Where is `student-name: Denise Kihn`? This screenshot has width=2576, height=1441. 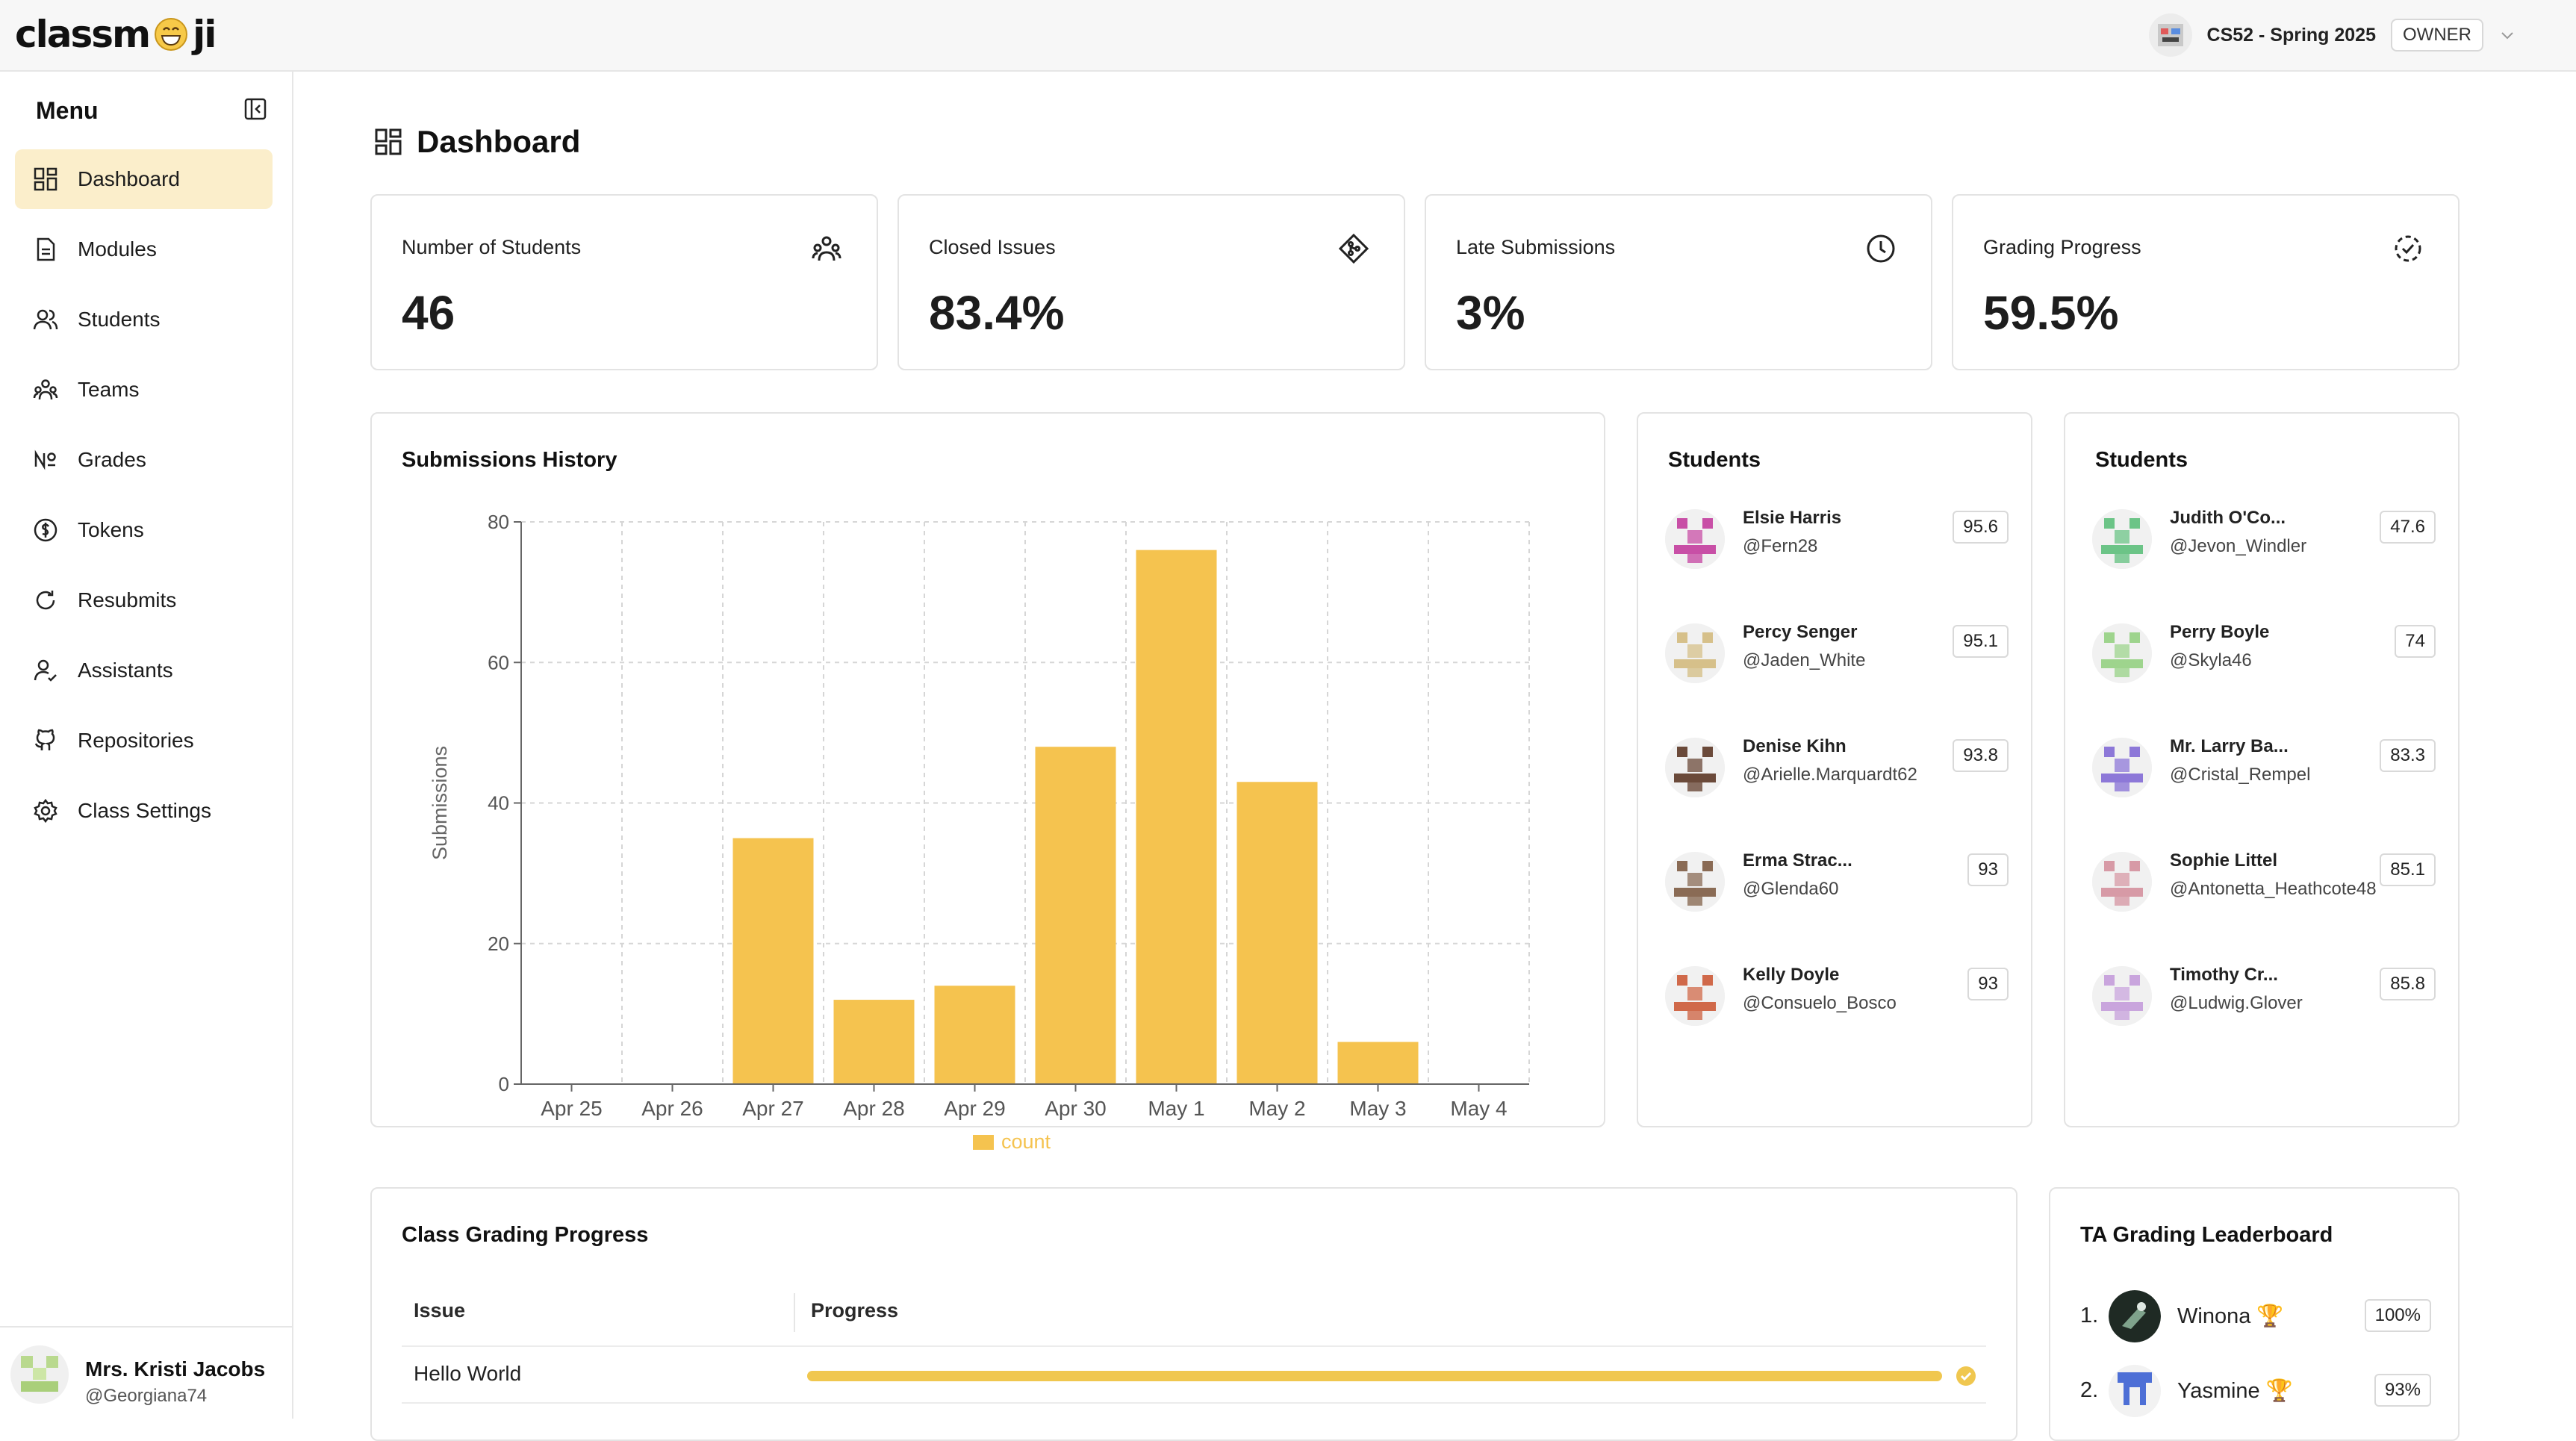
student-name: Denise Kihn is located at coordinates (1795, 746).